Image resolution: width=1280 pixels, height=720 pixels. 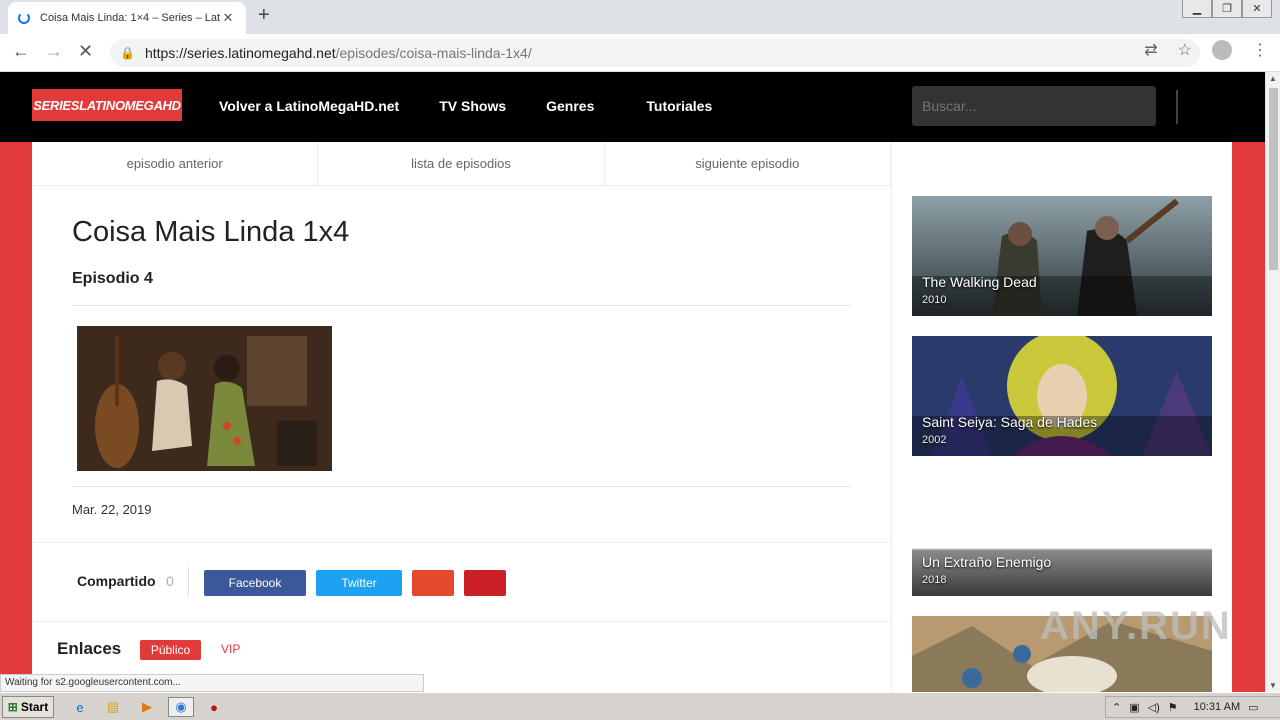 I want to click on ie-icon: e, so click(x=80, y=707).